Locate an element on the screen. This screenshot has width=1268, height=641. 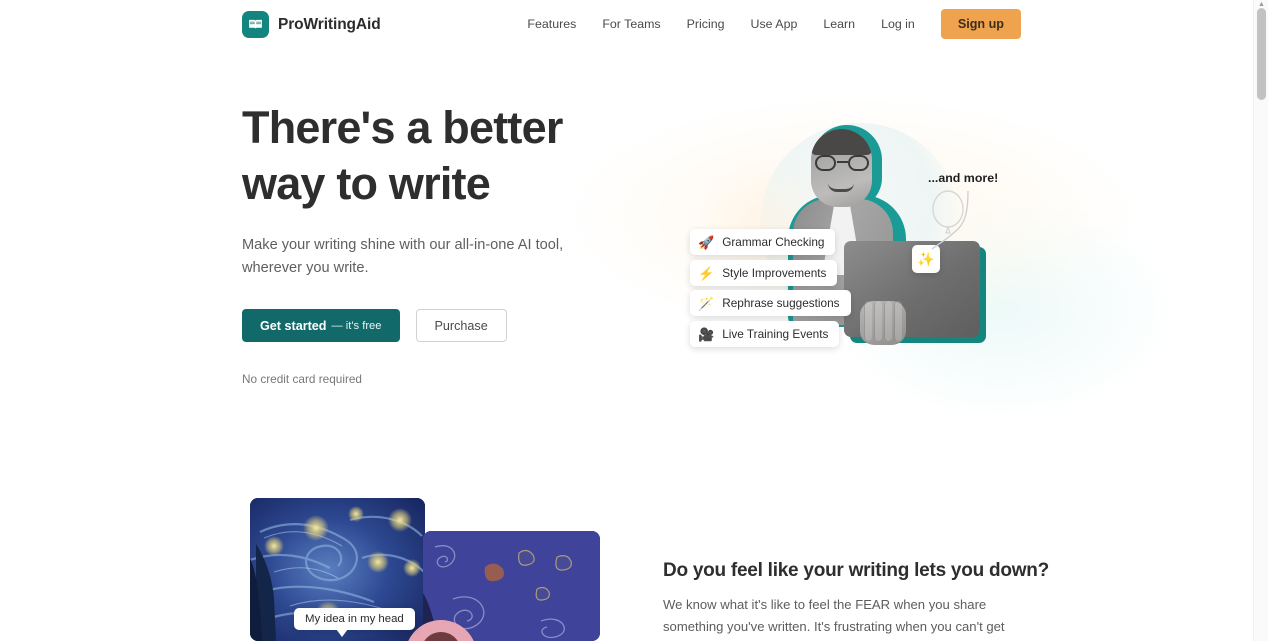
feature-badge-label: Style Improvements is located at coordinates (774, 273).